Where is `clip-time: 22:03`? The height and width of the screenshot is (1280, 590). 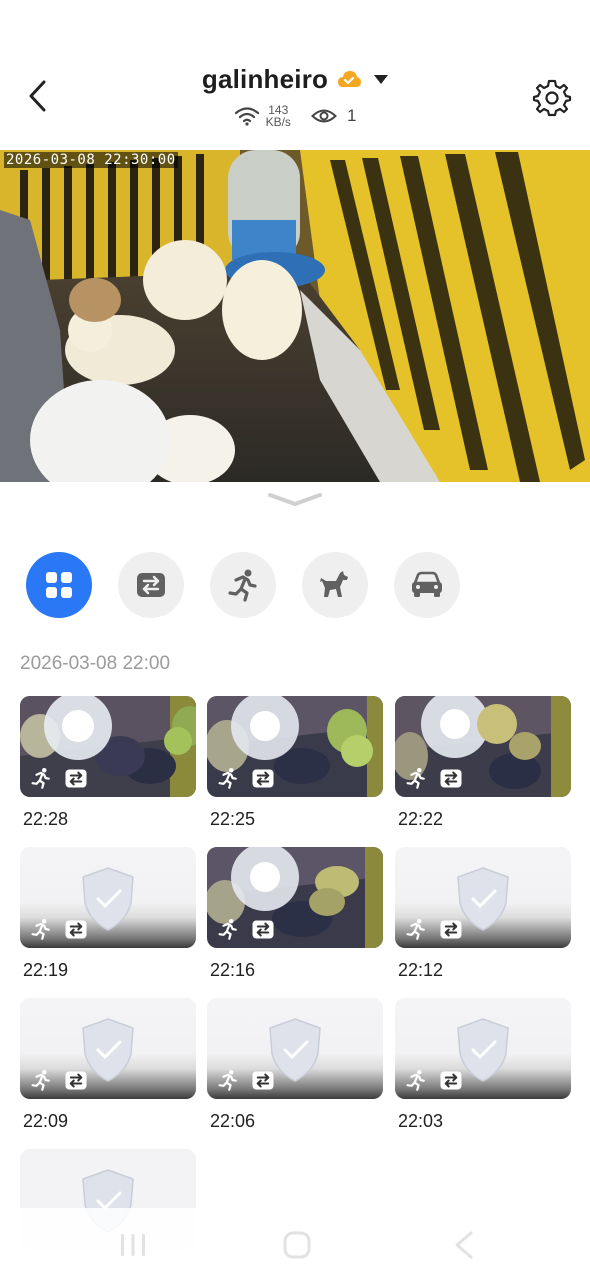 clip-time: 22:03 is located at coordinates (421, 1121).